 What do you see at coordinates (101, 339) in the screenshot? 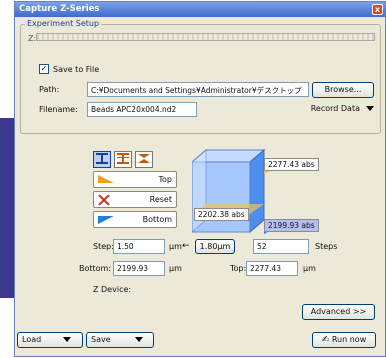
I see `save-label: Save` at bounding box center [101, 339].